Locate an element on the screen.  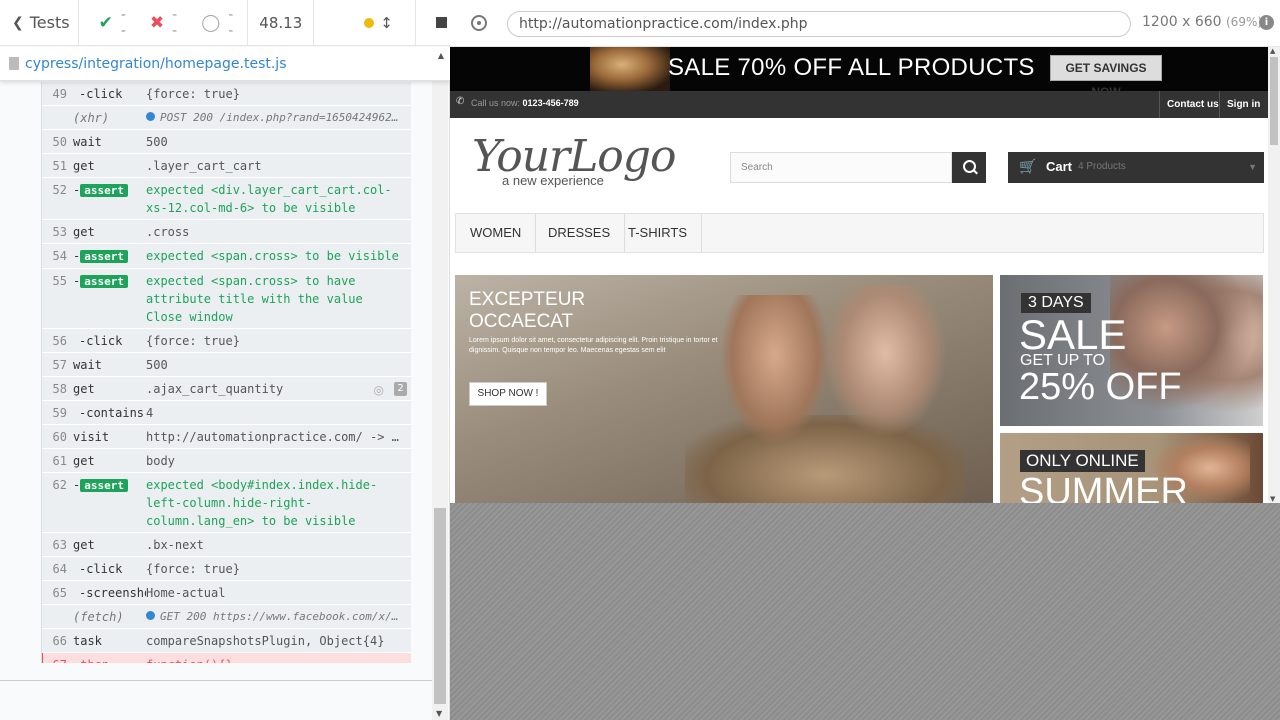
command-number: 51 is located at coordinates (59, 166).